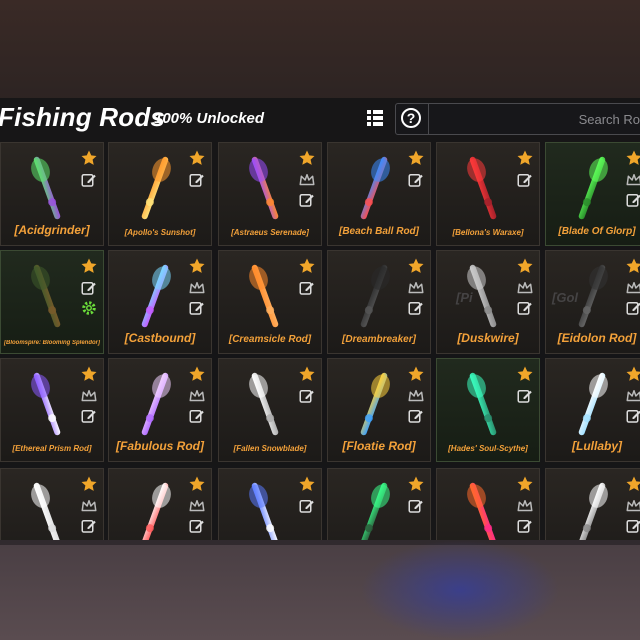 The width and height of the screenshot is (640, 640). What do you see at coordinates (592, 410) in the screenshot?
I see `rod-card: [Lullaby]` at bounding box center [592, 410].